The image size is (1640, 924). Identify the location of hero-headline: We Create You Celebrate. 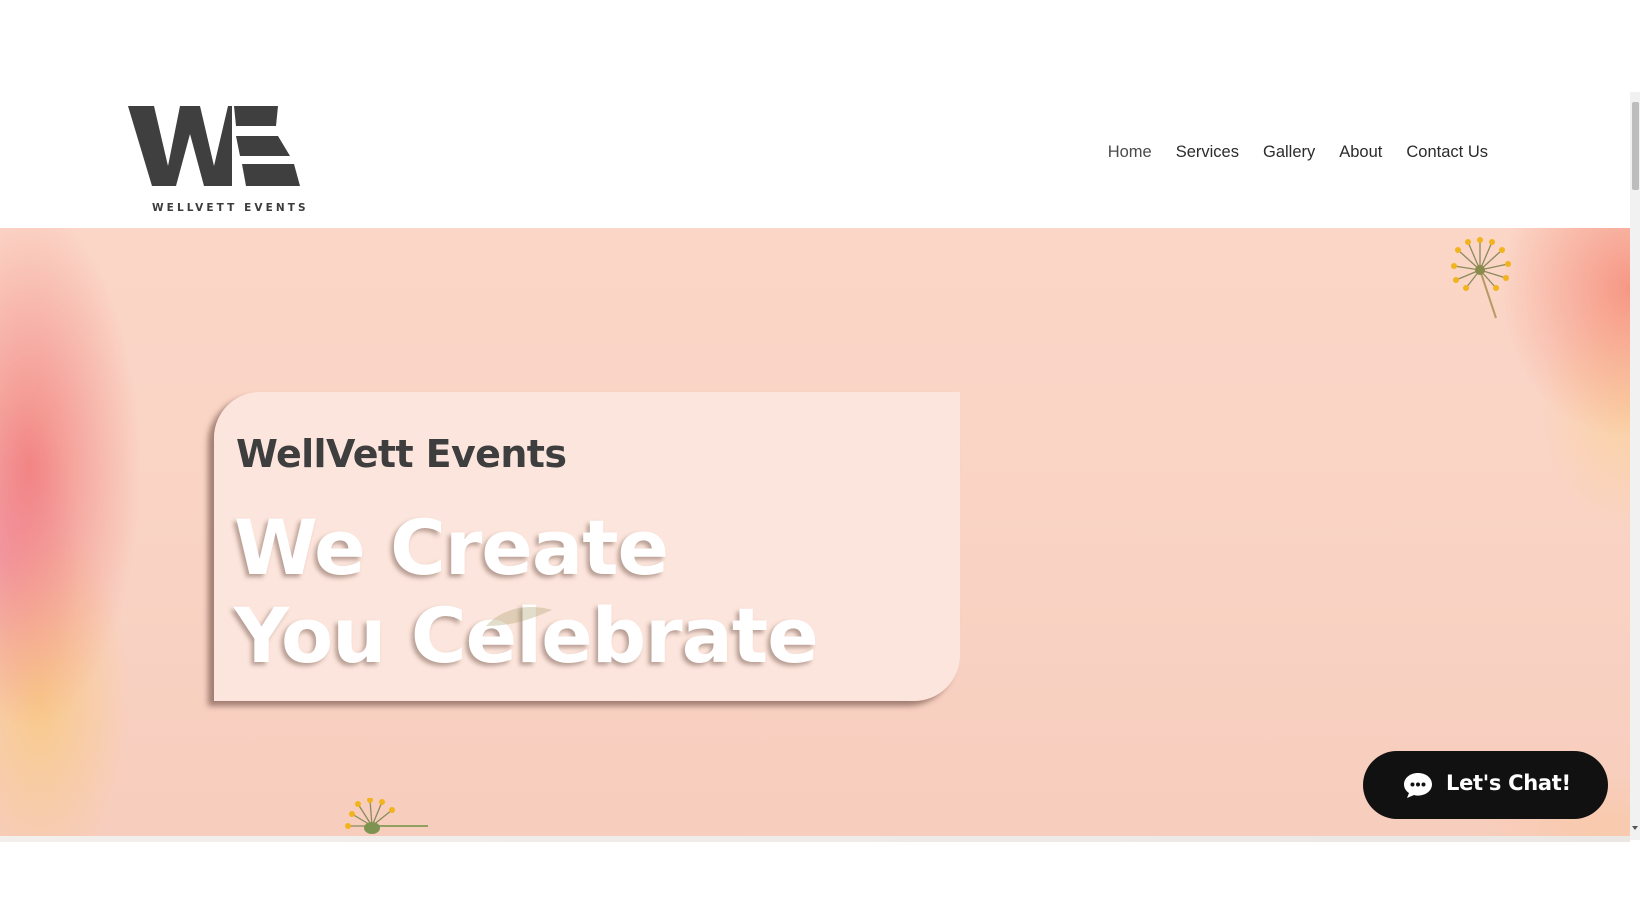
(526, 591).